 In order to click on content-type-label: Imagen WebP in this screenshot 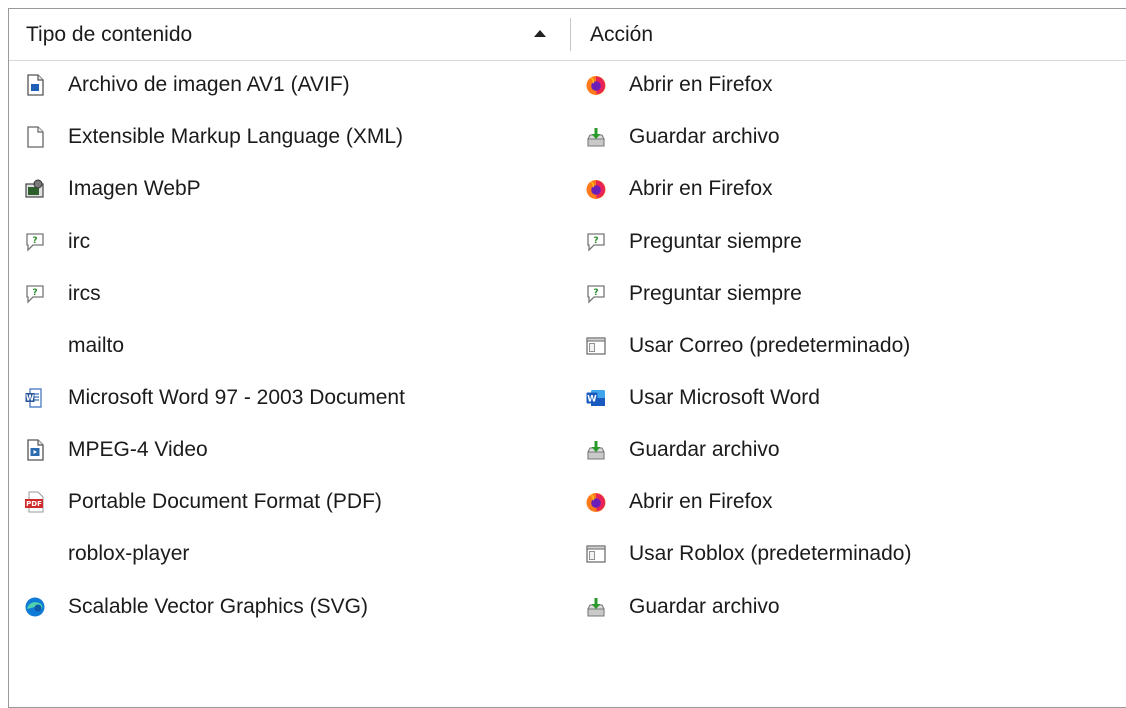, I will do `click(134, 188)`.